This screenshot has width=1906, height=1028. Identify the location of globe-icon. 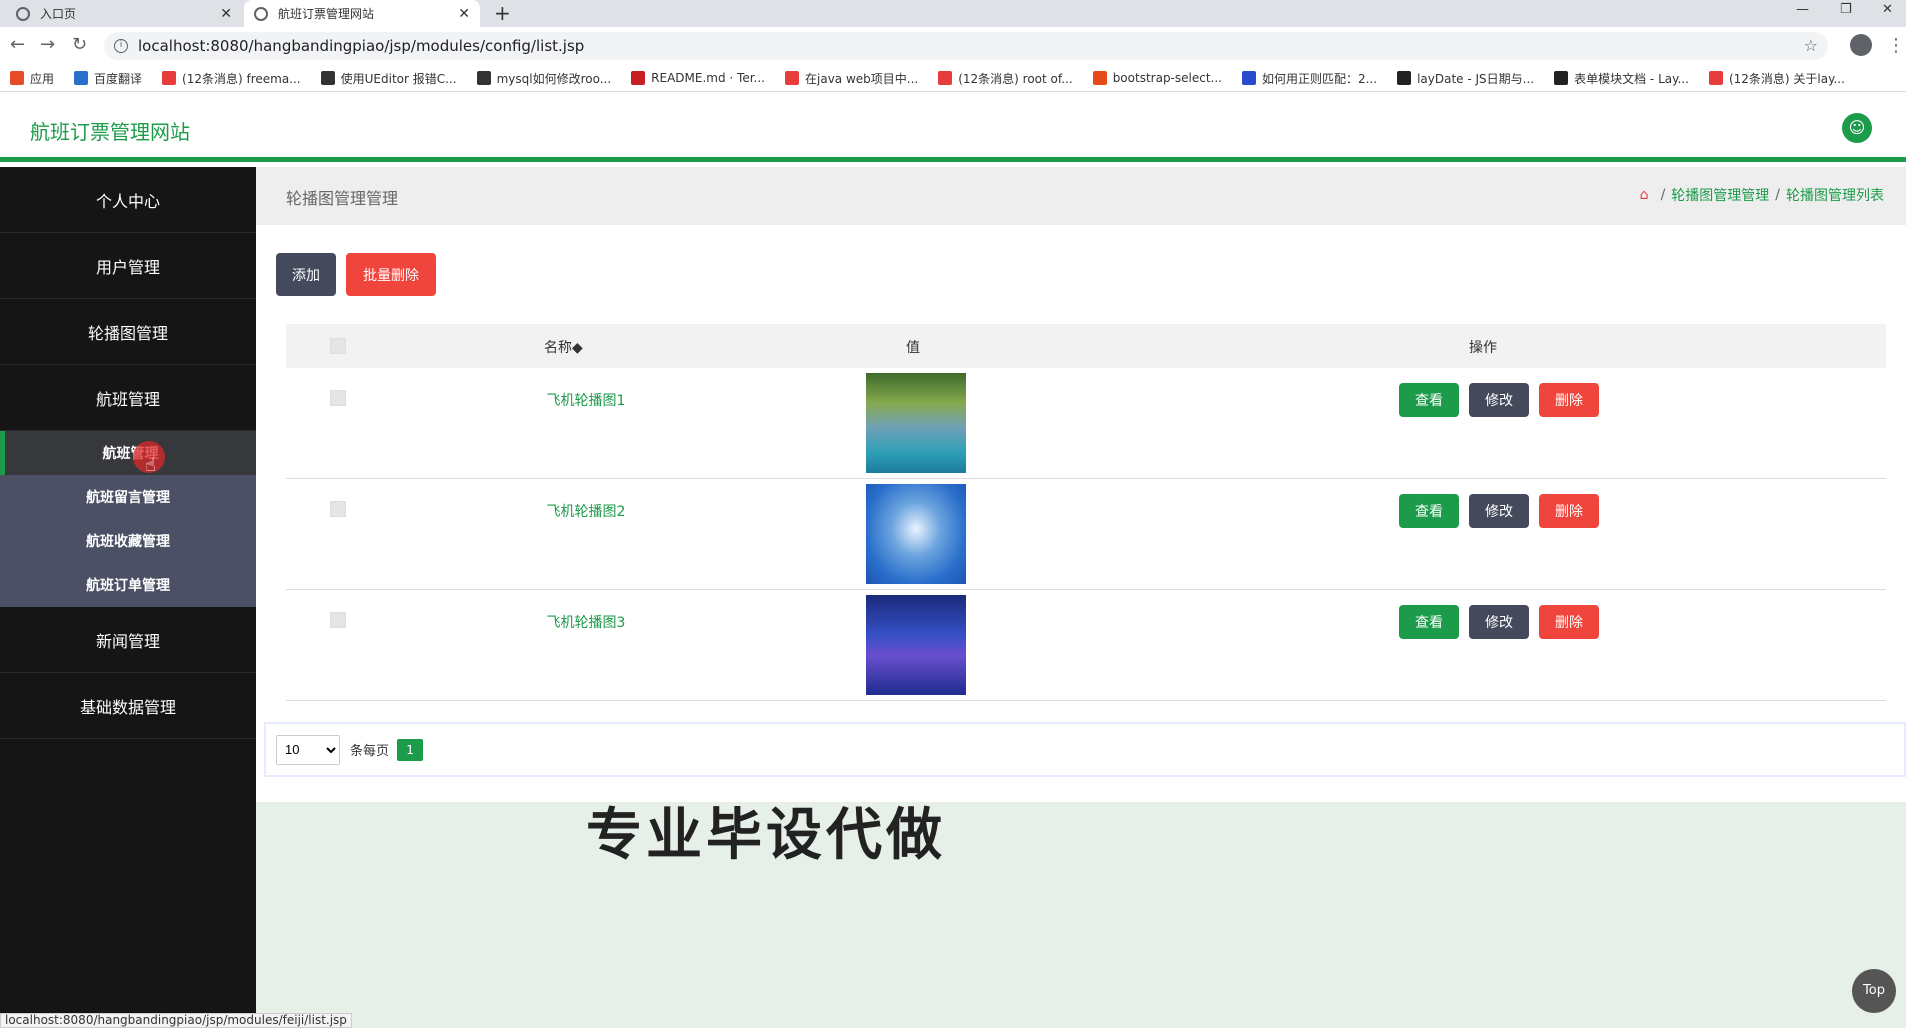
(23, 13).